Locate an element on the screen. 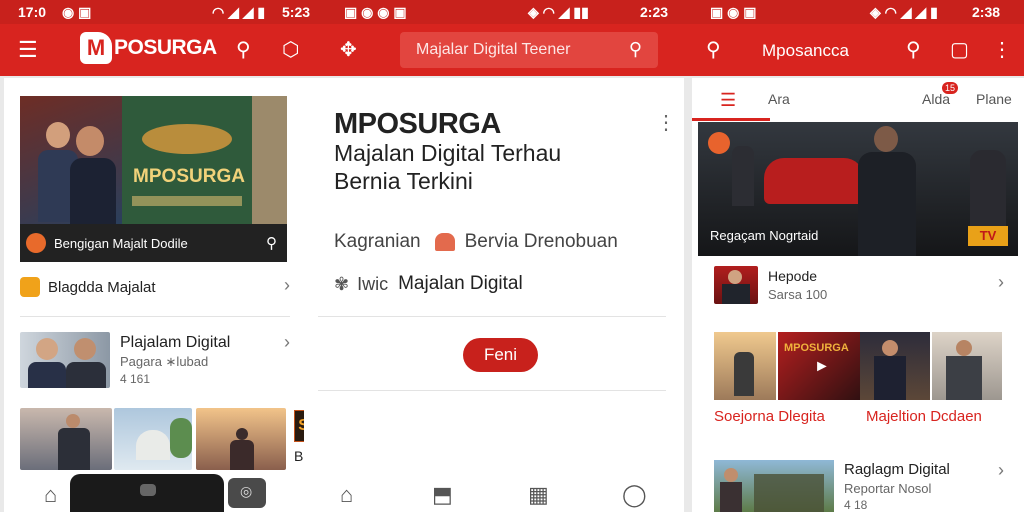 This screenshot has width=1024, height=512. chat-icon: ▢ is located at coordinates (959, 50).